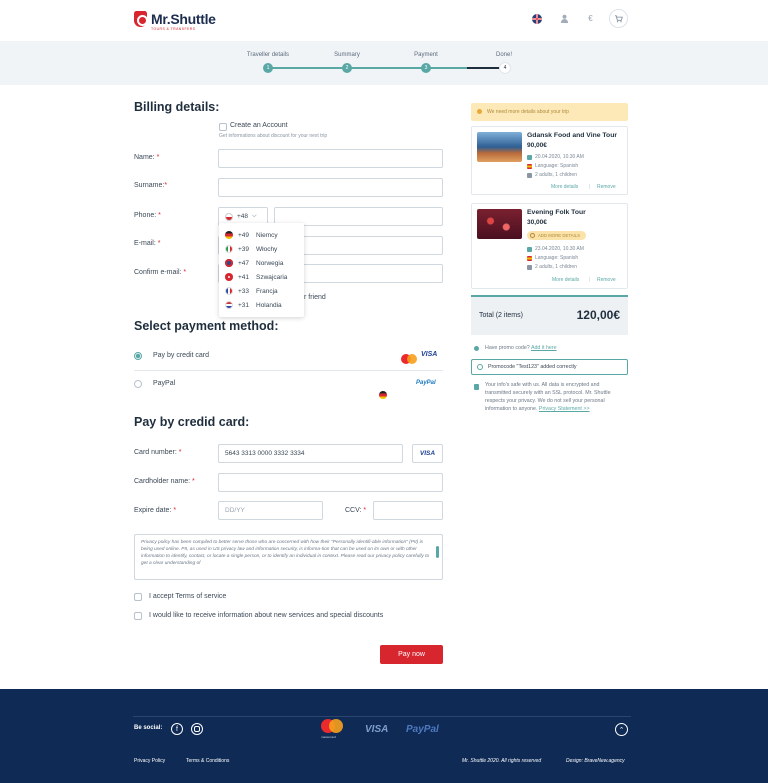  What do you see at coordinates (621, 729) in the screenshot?
I see `scroll-top-icon: ⌃` at bounding box center [621, 729].